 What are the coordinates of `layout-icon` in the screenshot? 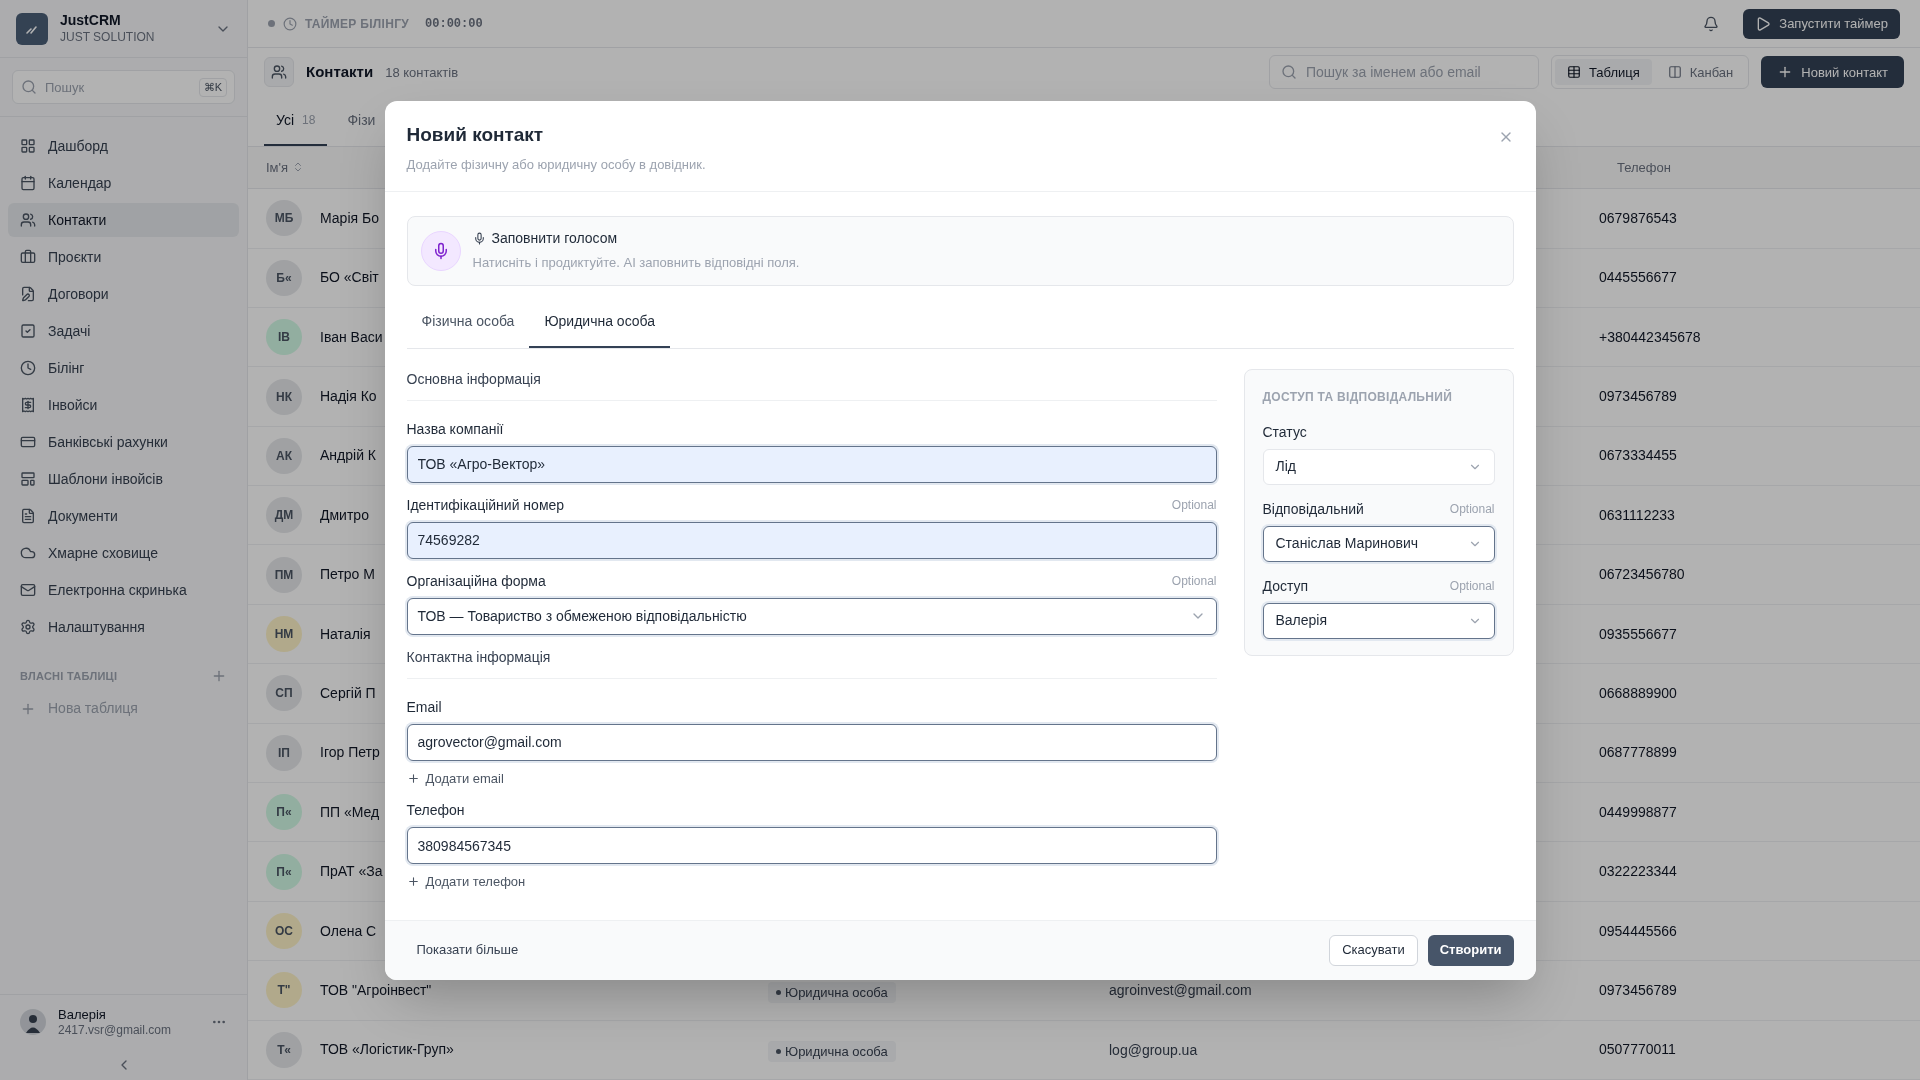 It's located at (28, 479).